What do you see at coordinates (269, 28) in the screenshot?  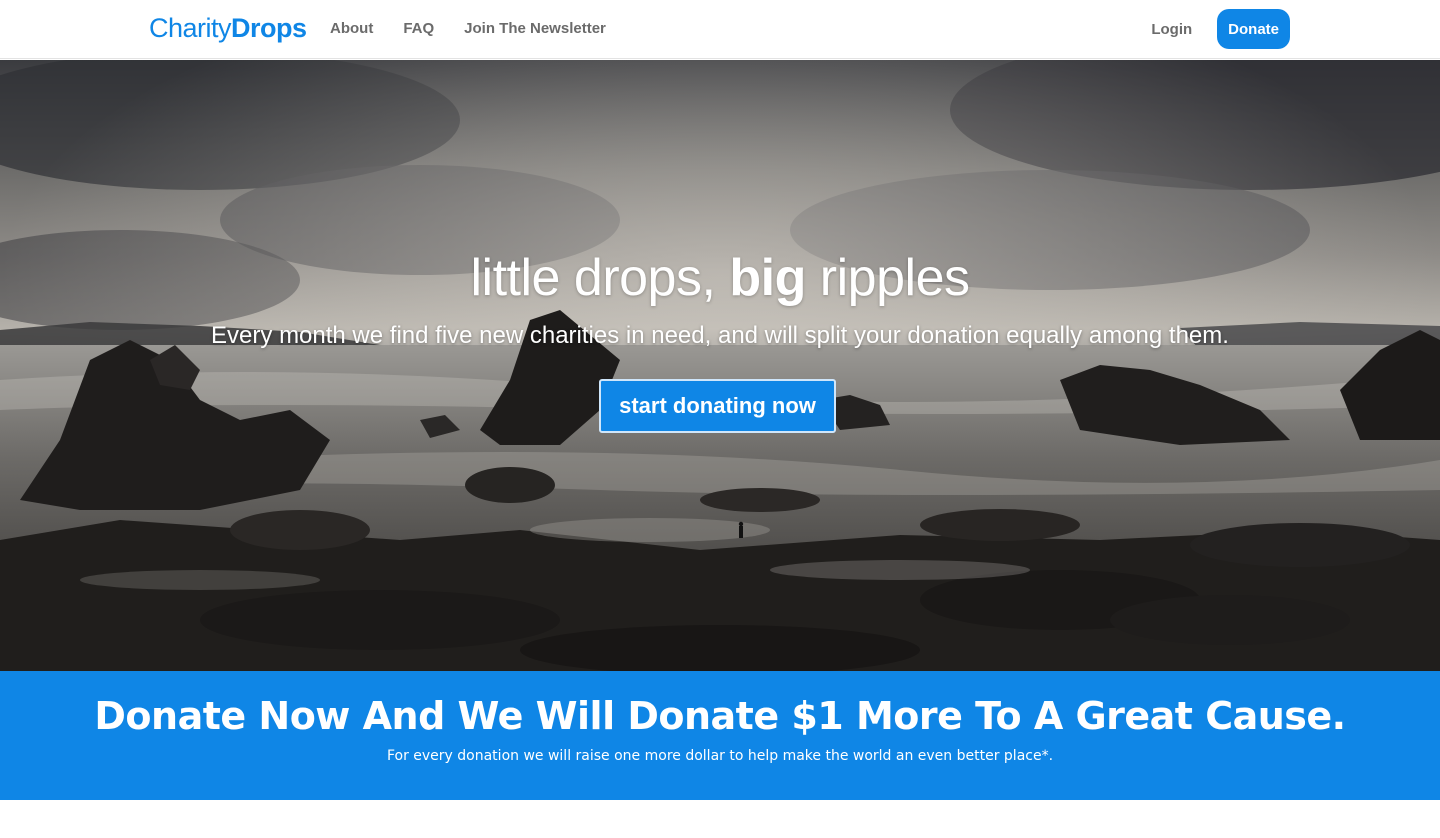 I see `logo-text-bold: Drops` at bounding box center [269, 28].